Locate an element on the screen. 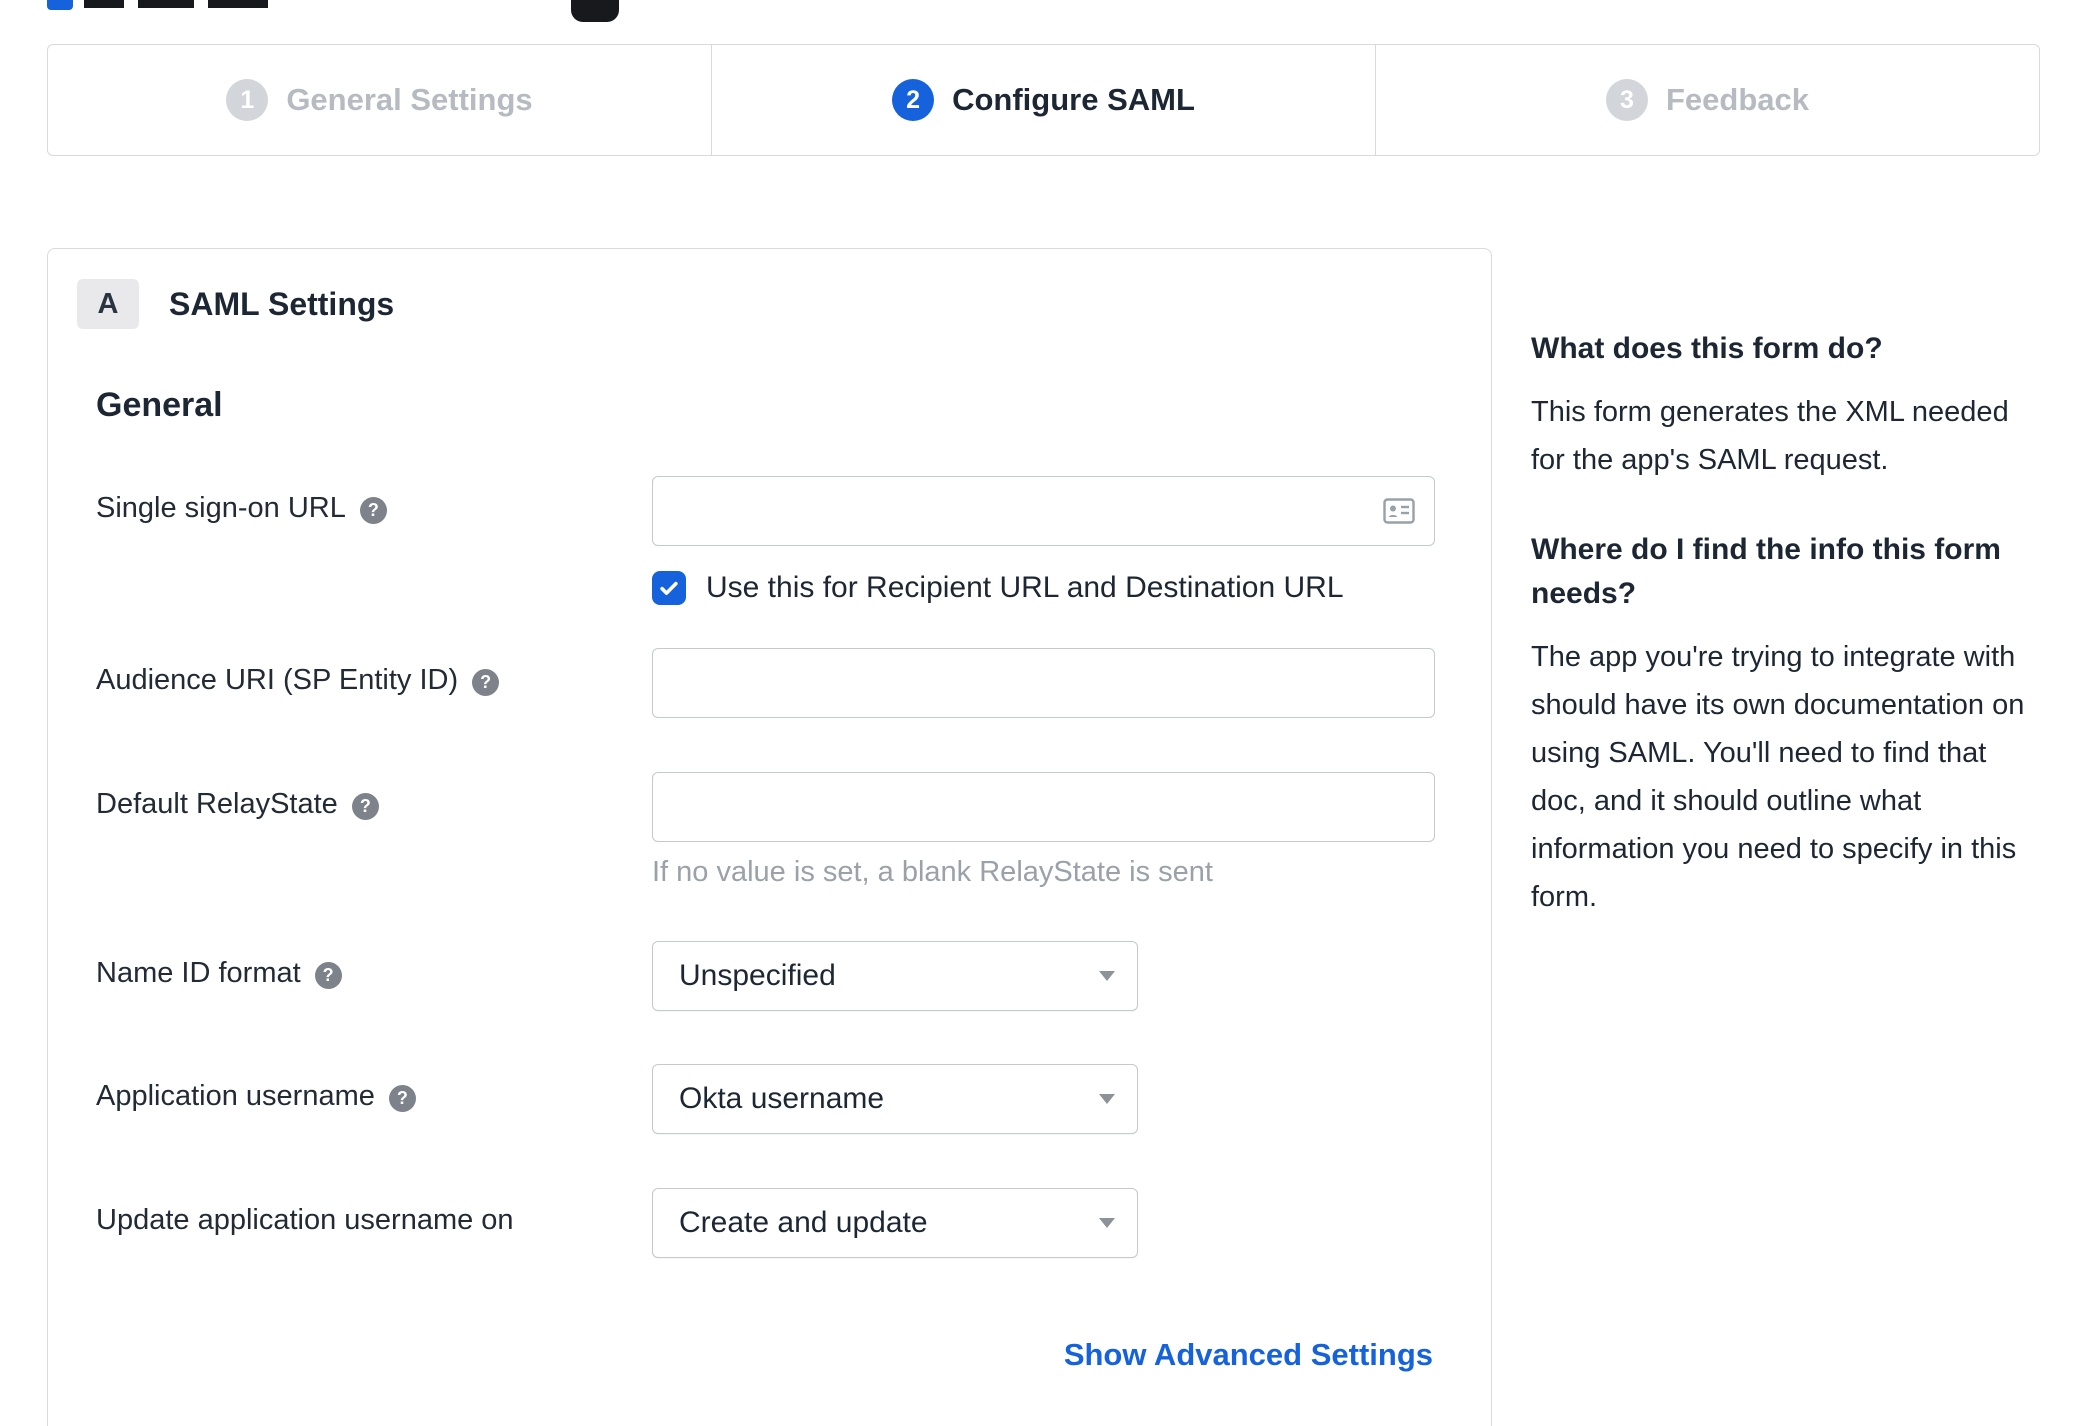 This screenshot has height=1426, width=2092. step-label: Feedback is located at coordinates (1737, 99).